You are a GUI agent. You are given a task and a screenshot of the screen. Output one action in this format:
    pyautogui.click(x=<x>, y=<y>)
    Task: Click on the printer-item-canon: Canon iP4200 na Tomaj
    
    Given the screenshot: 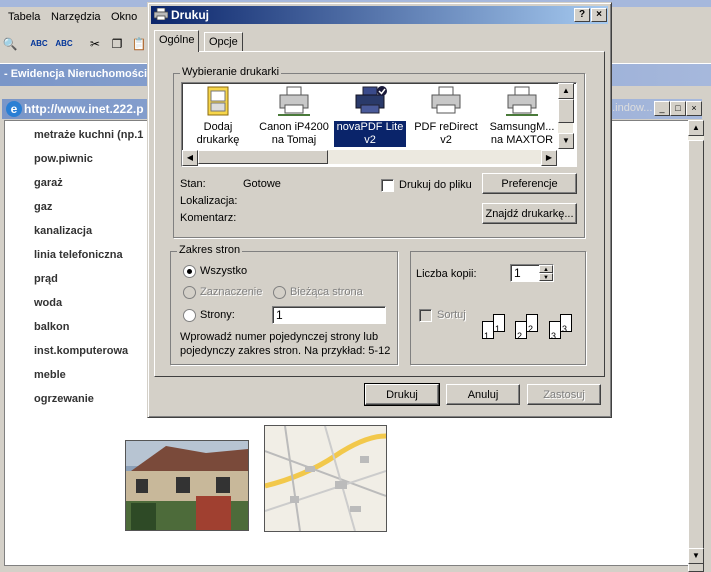 What is the action you would take?
    pyautogui.click(x=294, y=116)
    